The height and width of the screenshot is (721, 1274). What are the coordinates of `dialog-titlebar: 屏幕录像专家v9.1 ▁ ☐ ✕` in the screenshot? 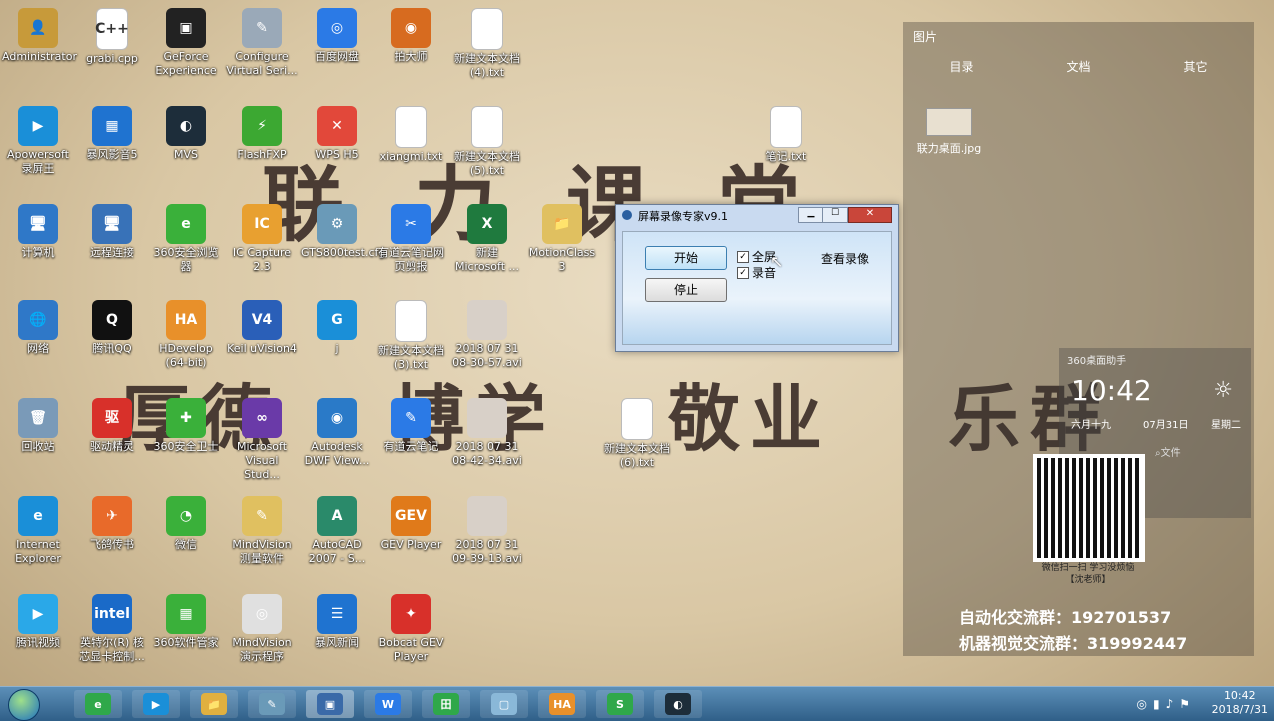 It's located at (757, 216).